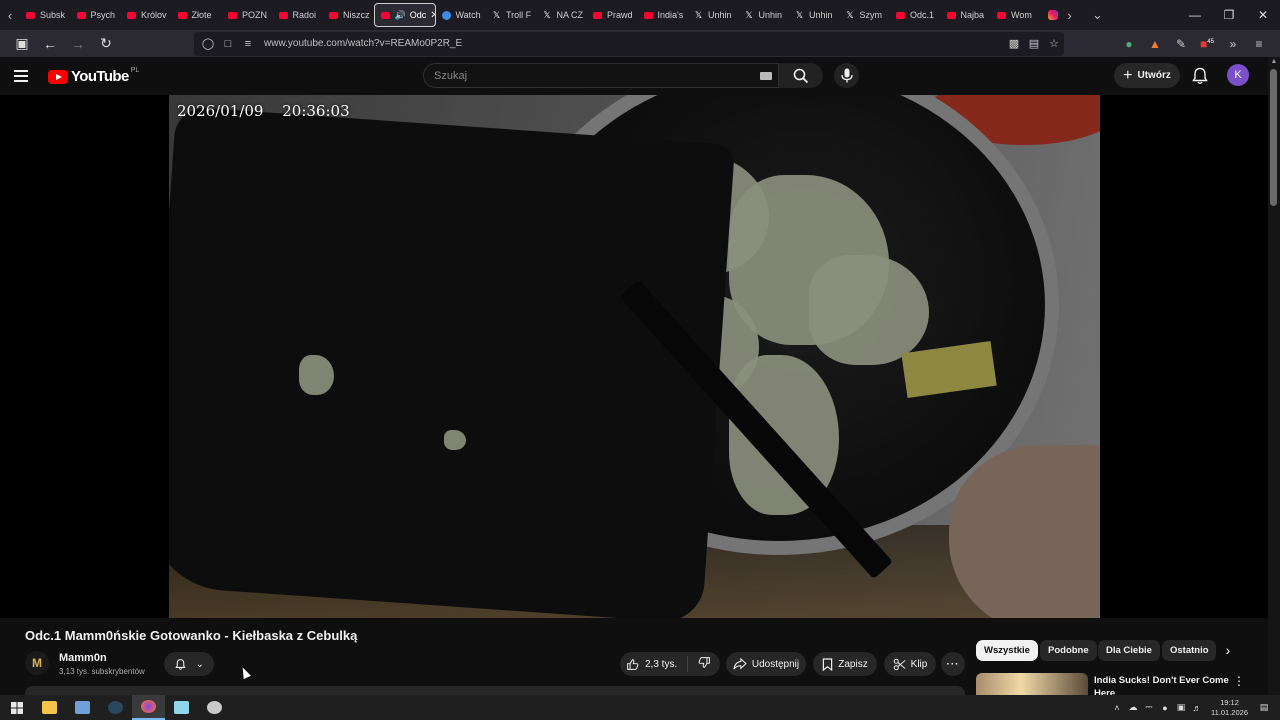 This screenshot has width=1280, height=720. What do you see at coordinates (1228, 651) in the screenshot?
I see `chevron-right-icon: ›` at bounding box center [1228, 651].